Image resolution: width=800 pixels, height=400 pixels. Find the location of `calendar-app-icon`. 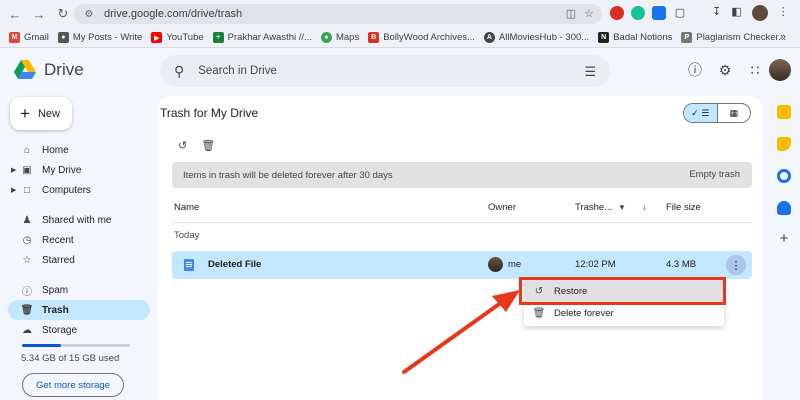

calendar-app-icon is located at coordinates (784, 112).